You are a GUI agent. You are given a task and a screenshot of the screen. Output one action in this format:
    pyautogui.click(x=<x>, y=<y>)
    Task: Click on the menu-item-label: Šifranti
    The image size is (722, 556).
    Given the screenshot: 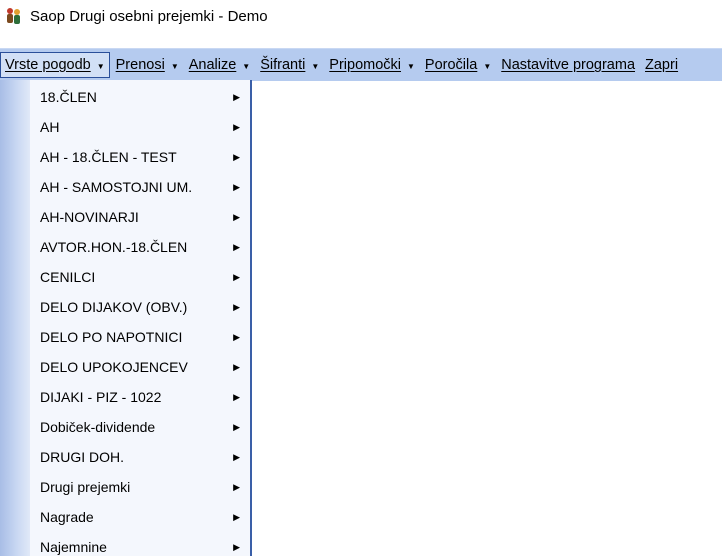 What is the action you would take?
    pyautogui.click(x=283, y=65)
    